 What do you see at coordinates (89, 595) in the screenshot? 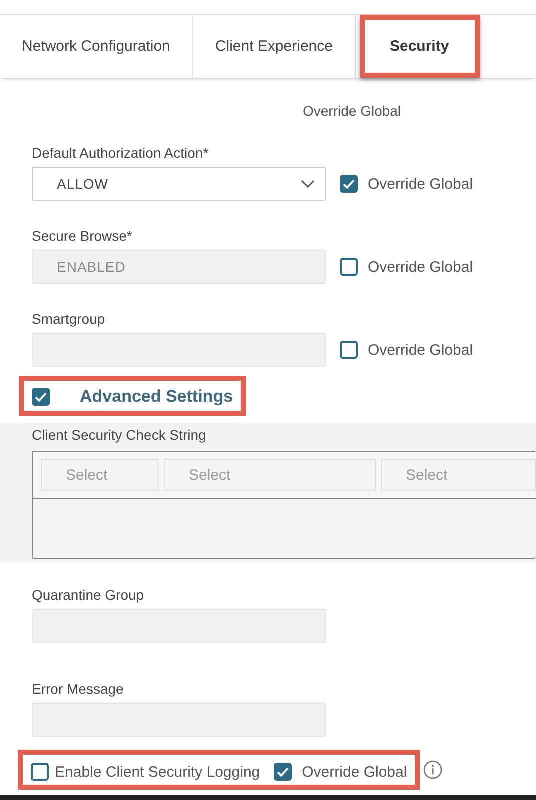
I see `field-label: Quarantine Group` at bounding box center [89, 595].